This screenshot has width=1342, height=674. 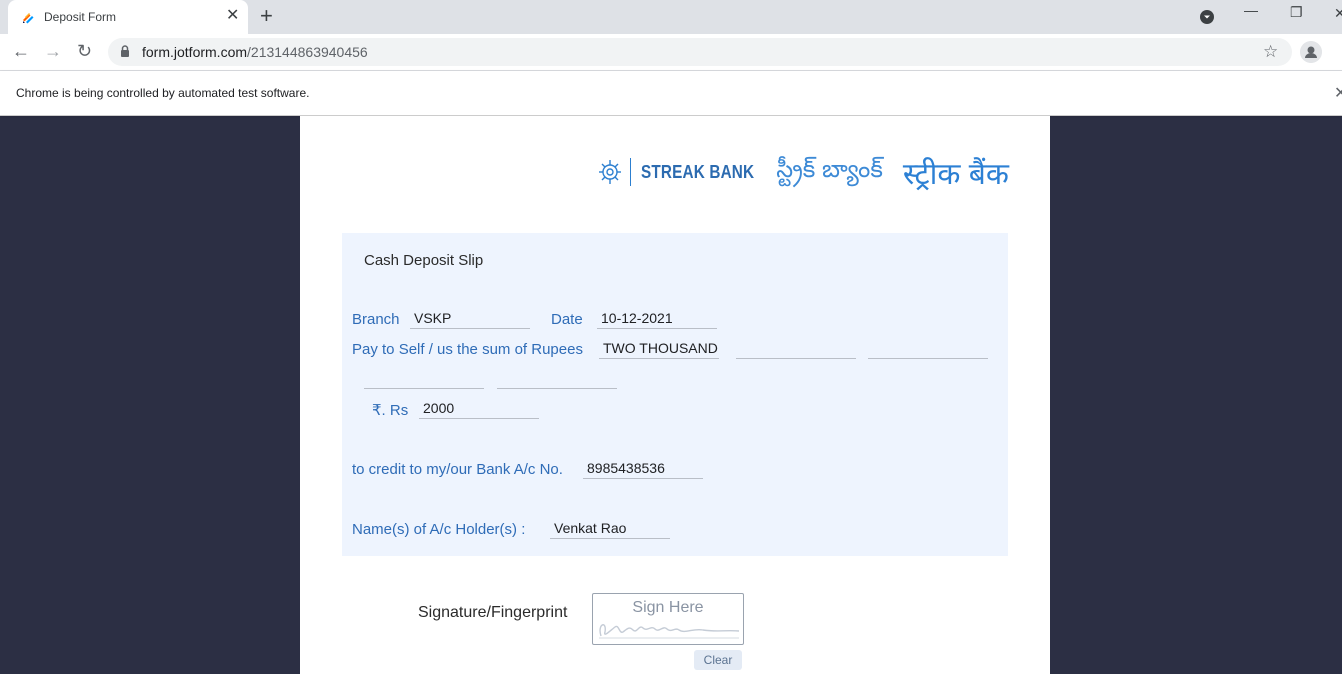 What do you see at coordinates (671, 17) in the screenshot?
I see `tab-strip: Deposit Form ✕ + — ❐ ✕` at bounding box center [671, 17].